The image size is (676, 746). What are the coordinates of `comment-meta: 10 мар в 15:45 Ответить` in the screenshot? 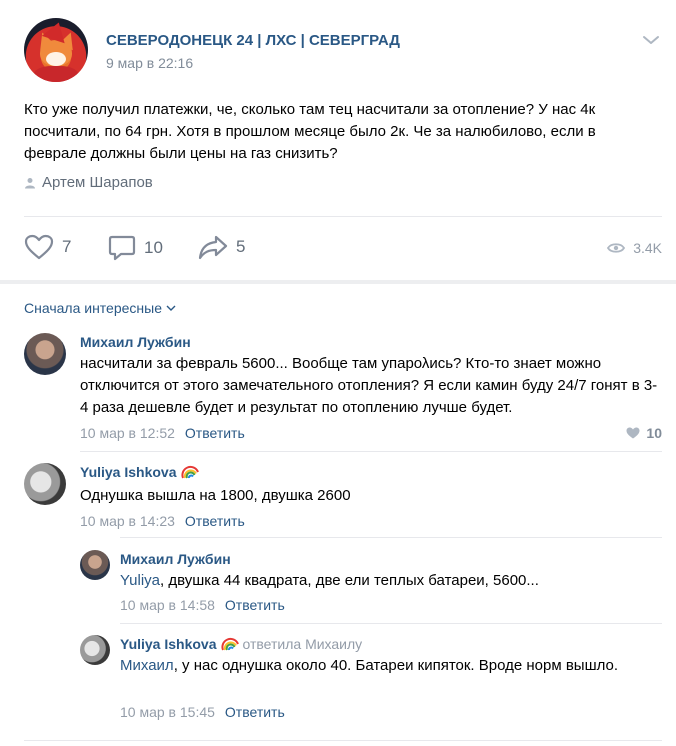 It's located at (202, 712).